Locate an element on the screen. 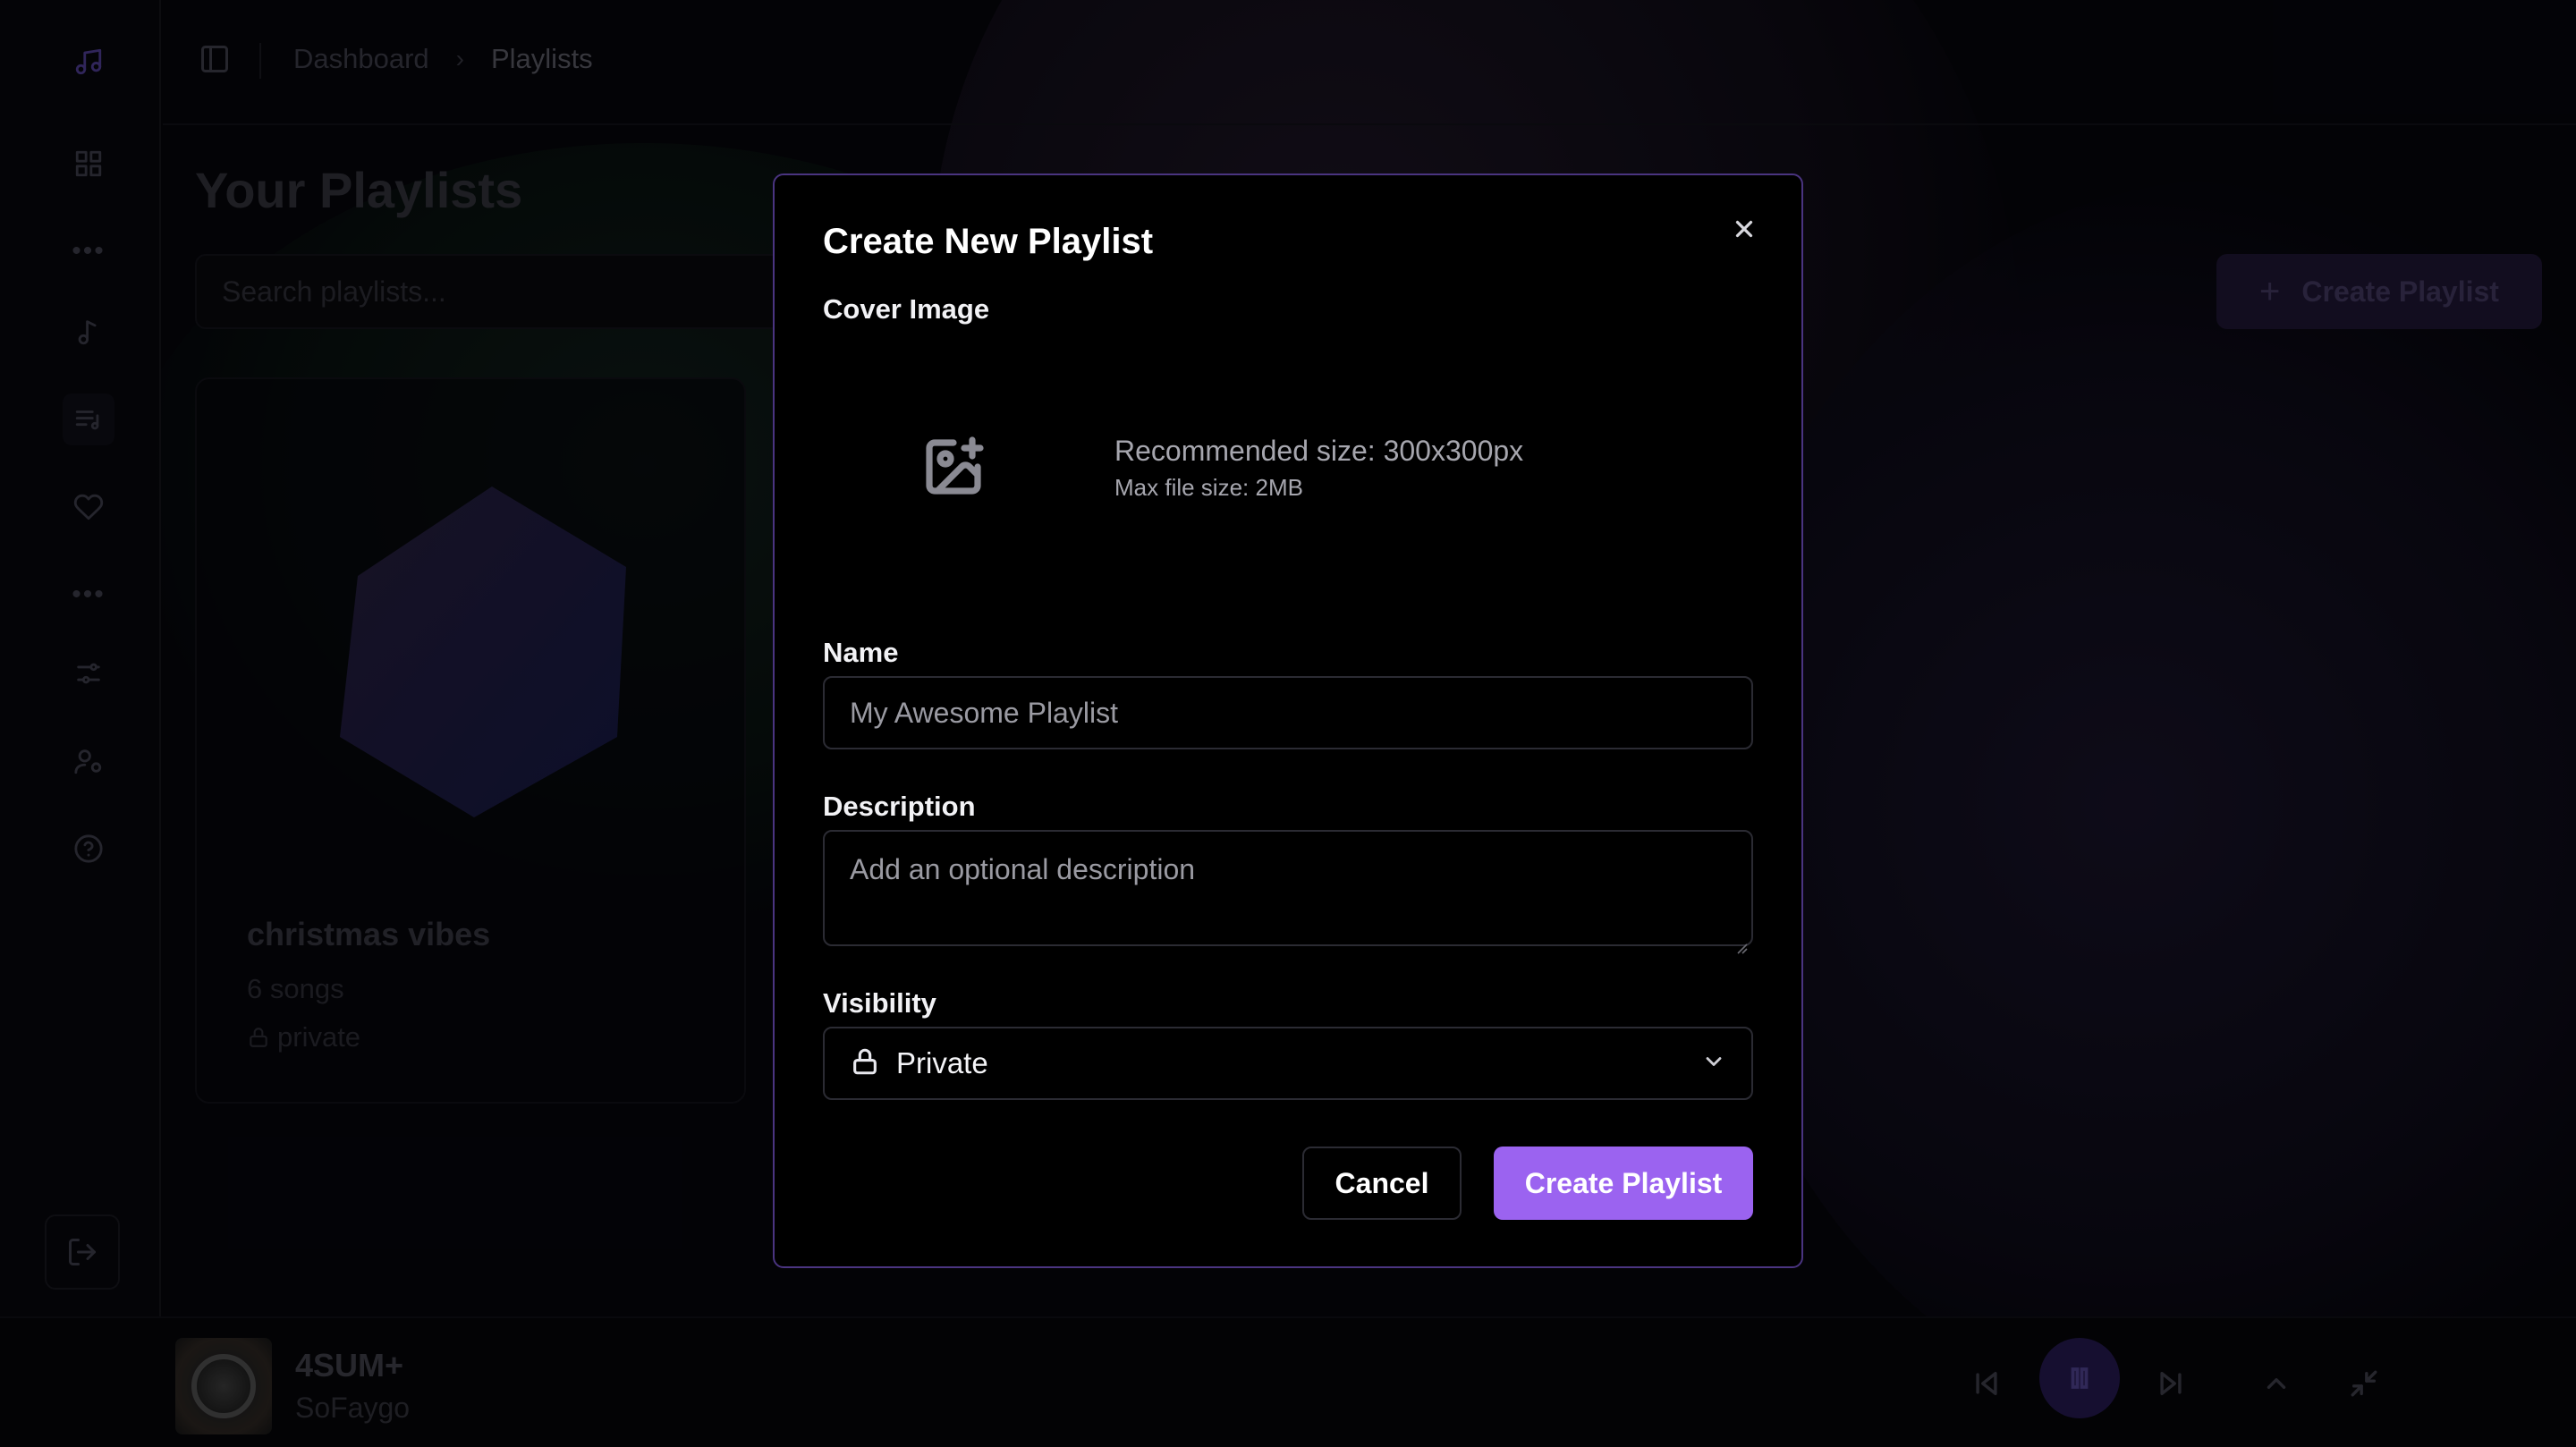 This screenshot has height=1447, width=2576. max-file-size-text: Max file size: 2MB is located at coordinates (1208, 487).